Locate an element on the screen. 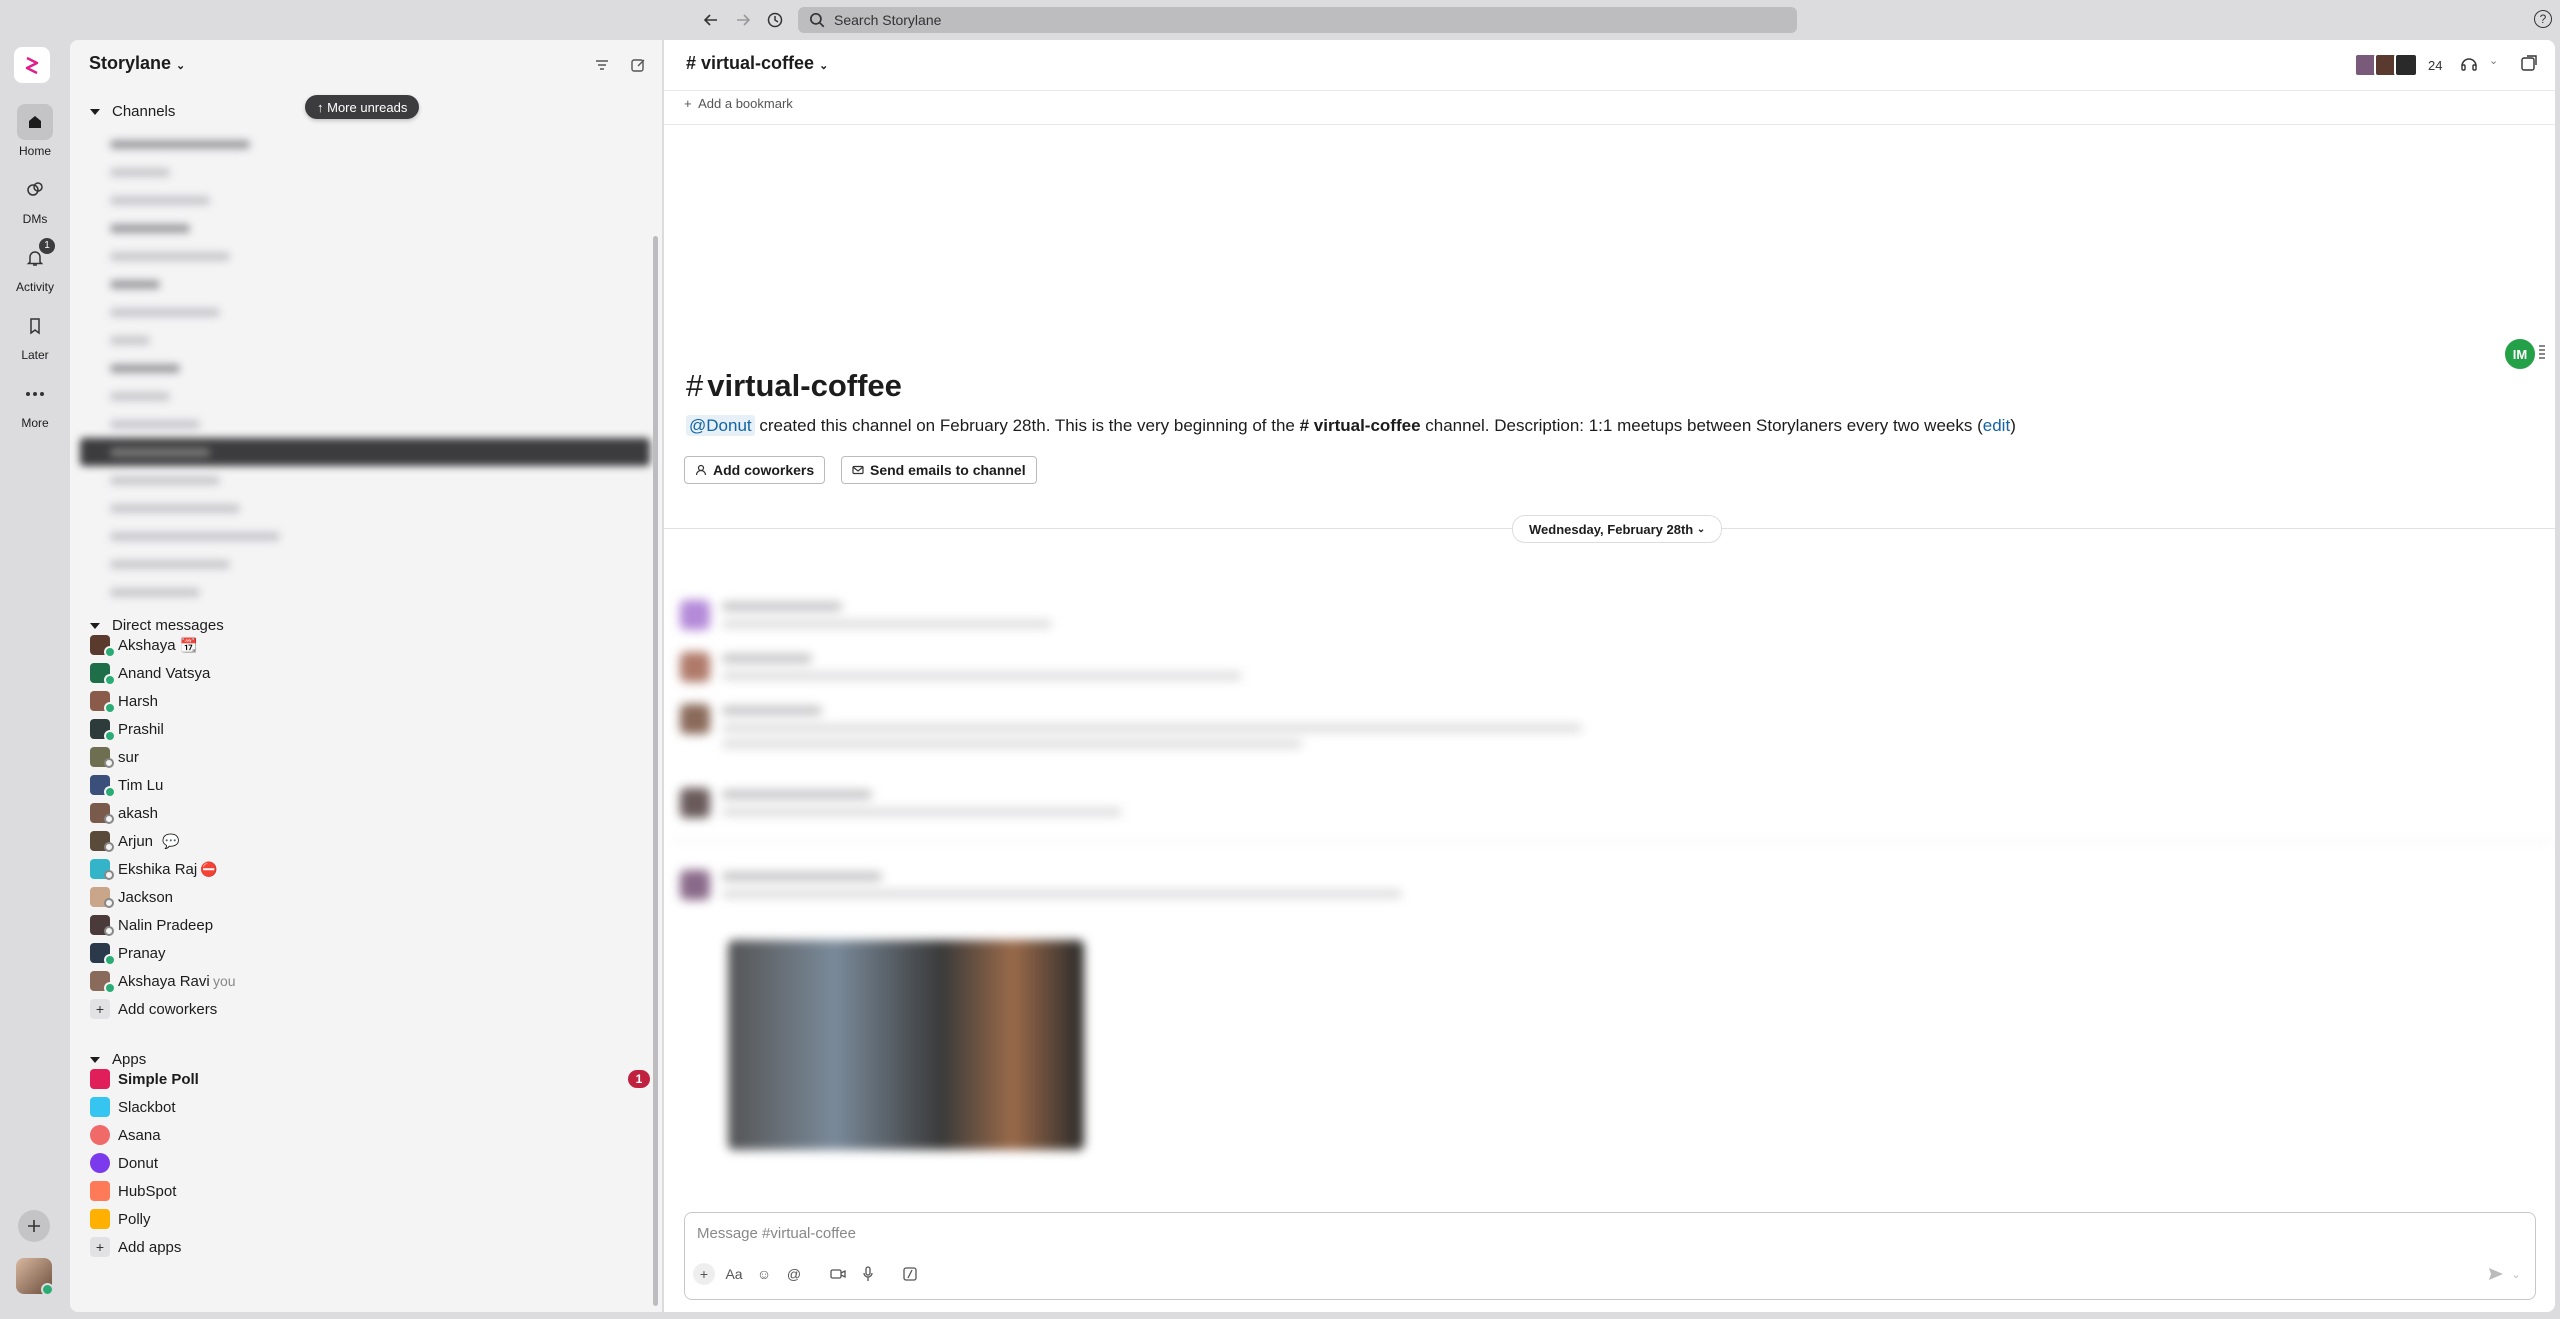  drag-handle-icon is located at coordinates (2542, 353).